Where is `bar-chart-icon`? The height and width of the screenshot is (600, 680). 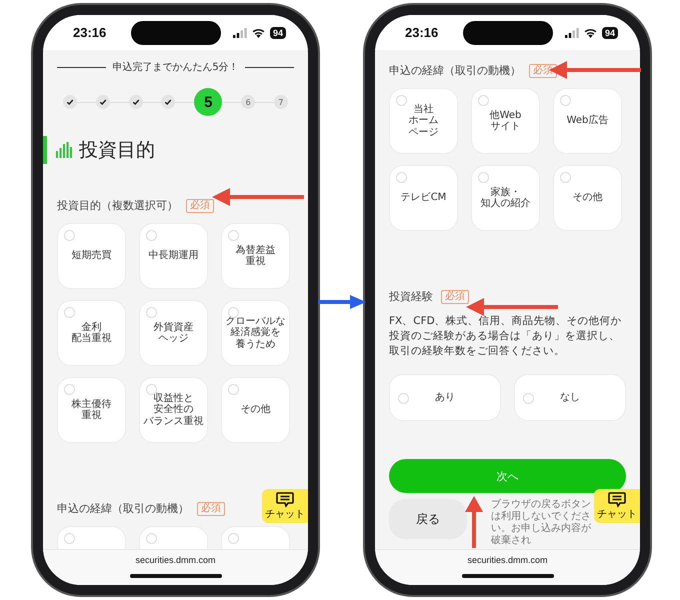
bar-chart-icon is located at coordinates (64, 150).